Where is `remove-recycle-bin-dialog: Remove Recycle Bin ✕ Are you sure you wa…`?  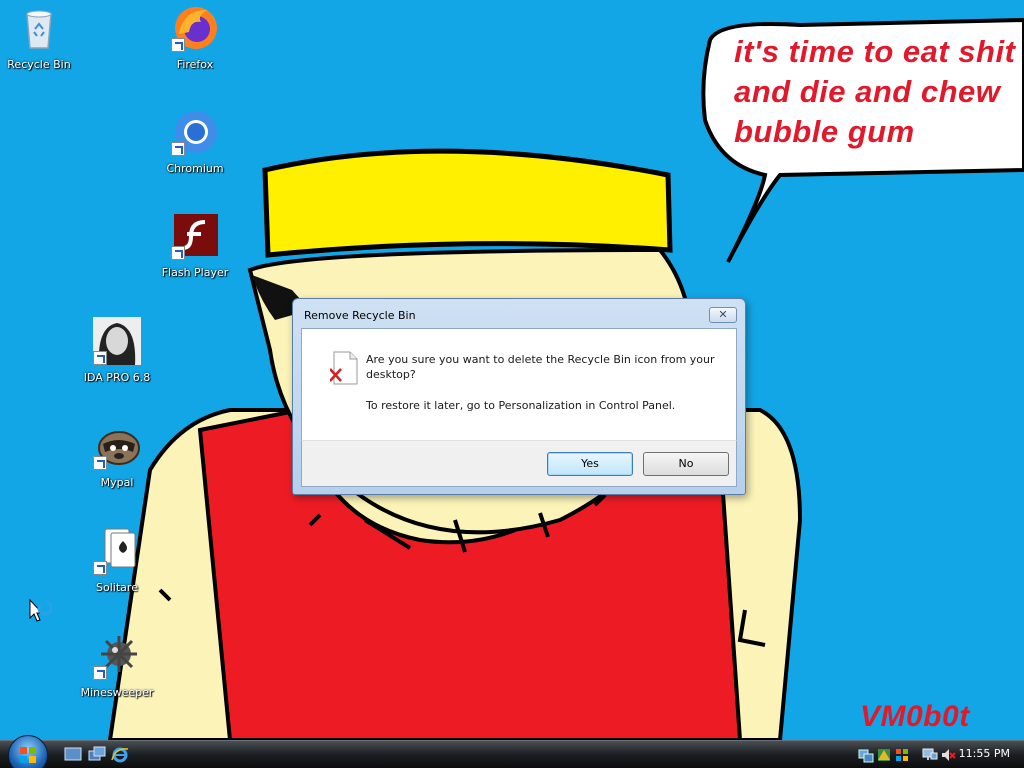 remove-recycle-bin-dialog: Remove Recycle Bin ✕ Are you sure you wa… is located at coordinates (519, 396).